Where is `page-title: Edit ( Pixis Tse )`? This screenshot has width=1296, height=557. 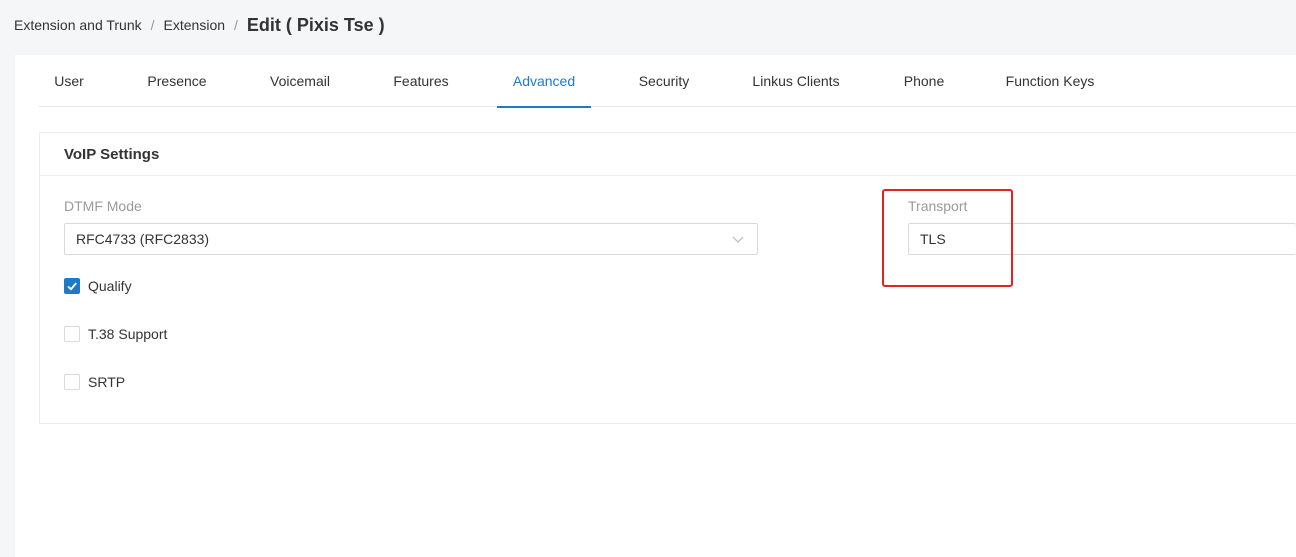 page-title: Edit ( Pixis Tse ) is located at coordinates (315, 24).